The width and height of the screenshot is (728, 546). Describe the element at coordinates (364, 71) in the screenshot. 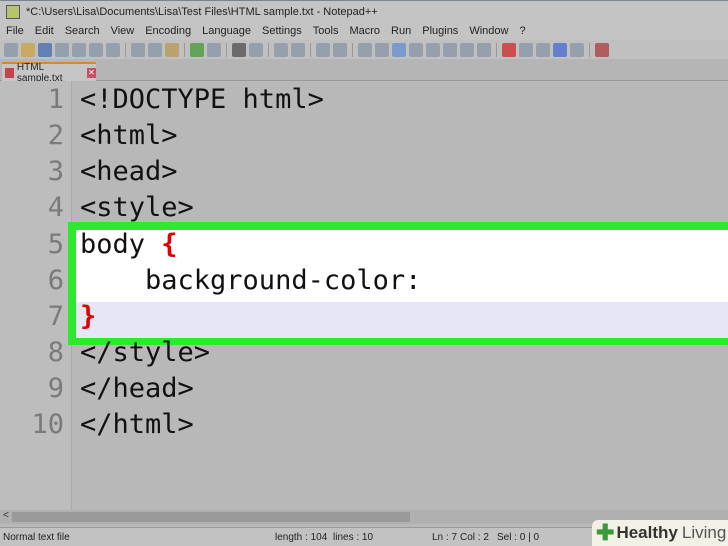

I see `tab-bar: HTML sample.txt ✕` at that location.